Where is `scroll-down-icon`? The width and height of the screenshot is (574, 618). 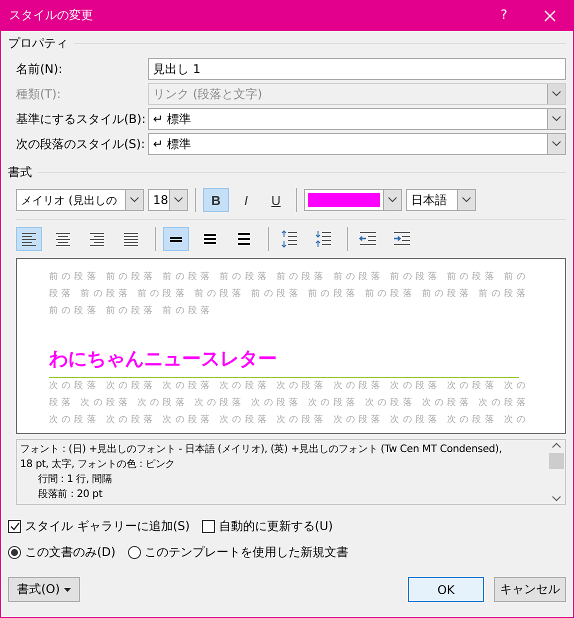
scroll-down-icon is located at coordinates (556, 499).